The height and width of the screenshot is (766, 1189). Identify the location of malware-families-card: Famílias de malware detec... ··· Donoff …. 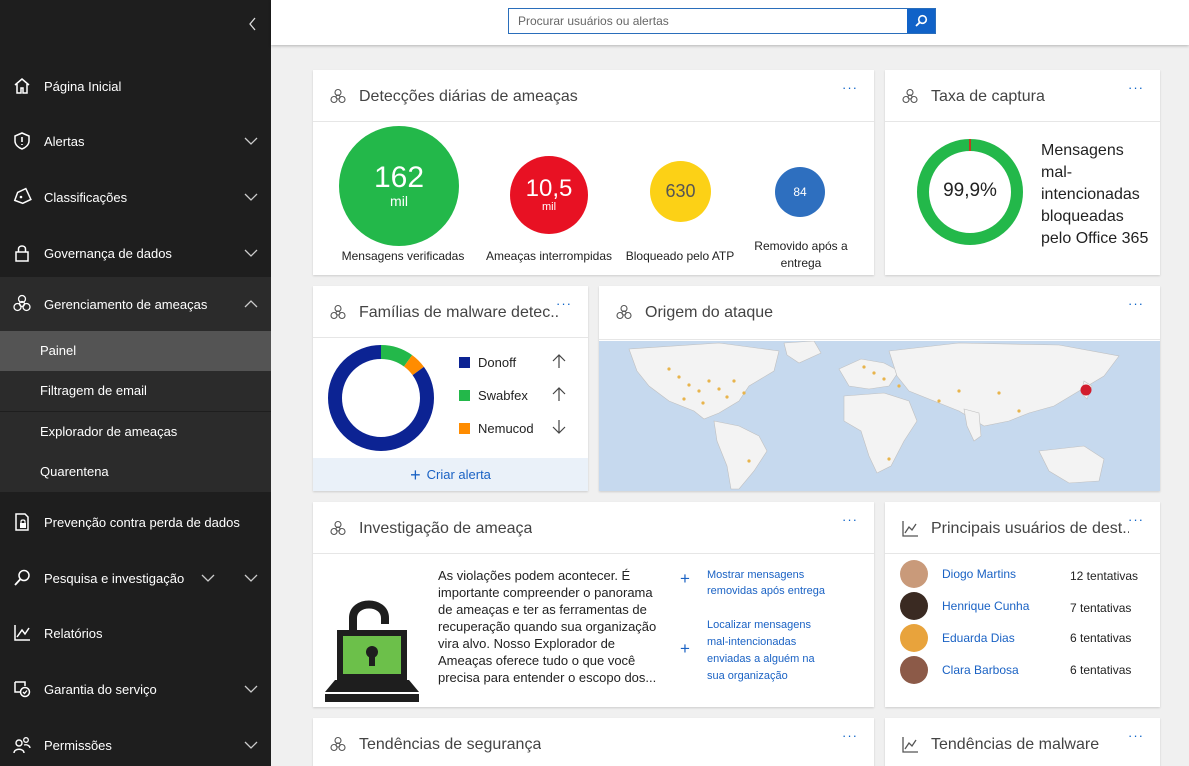
(450, 388).